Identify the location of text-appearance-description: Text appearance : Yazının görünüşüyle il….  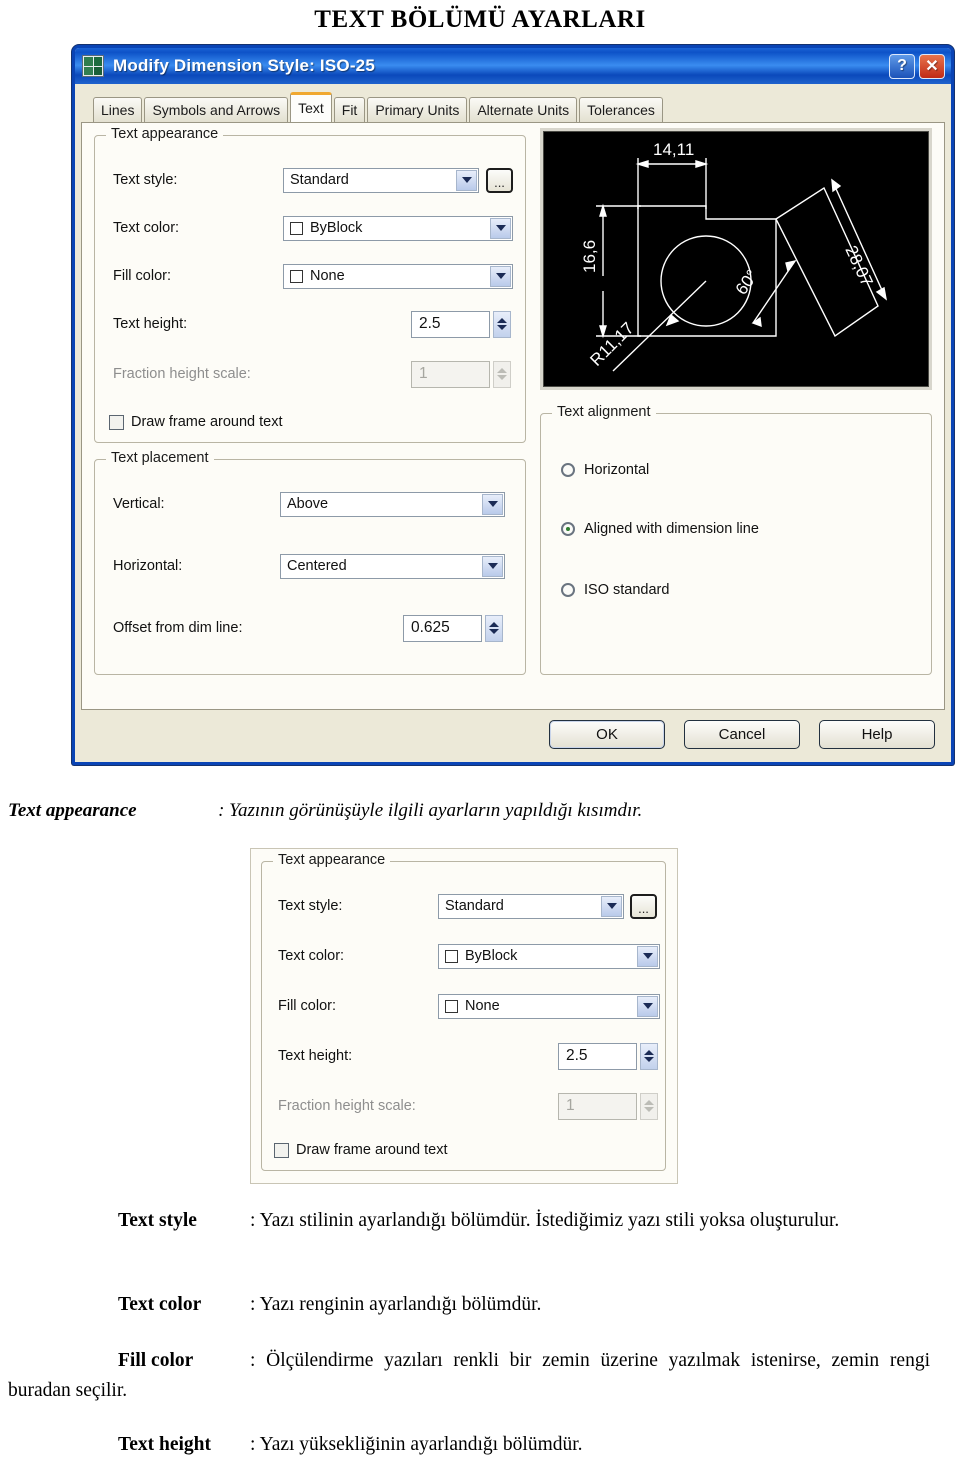
(325, 811).